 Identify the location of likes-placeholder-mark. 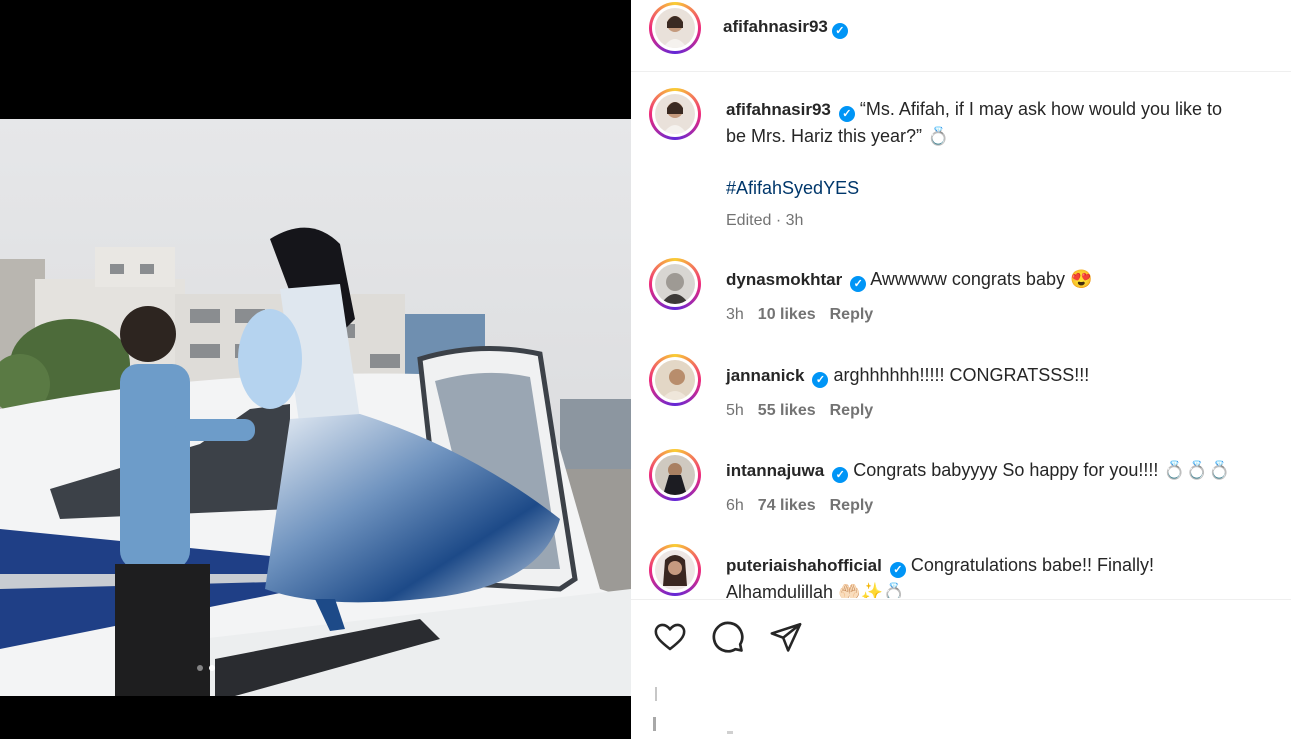
(656, 694).